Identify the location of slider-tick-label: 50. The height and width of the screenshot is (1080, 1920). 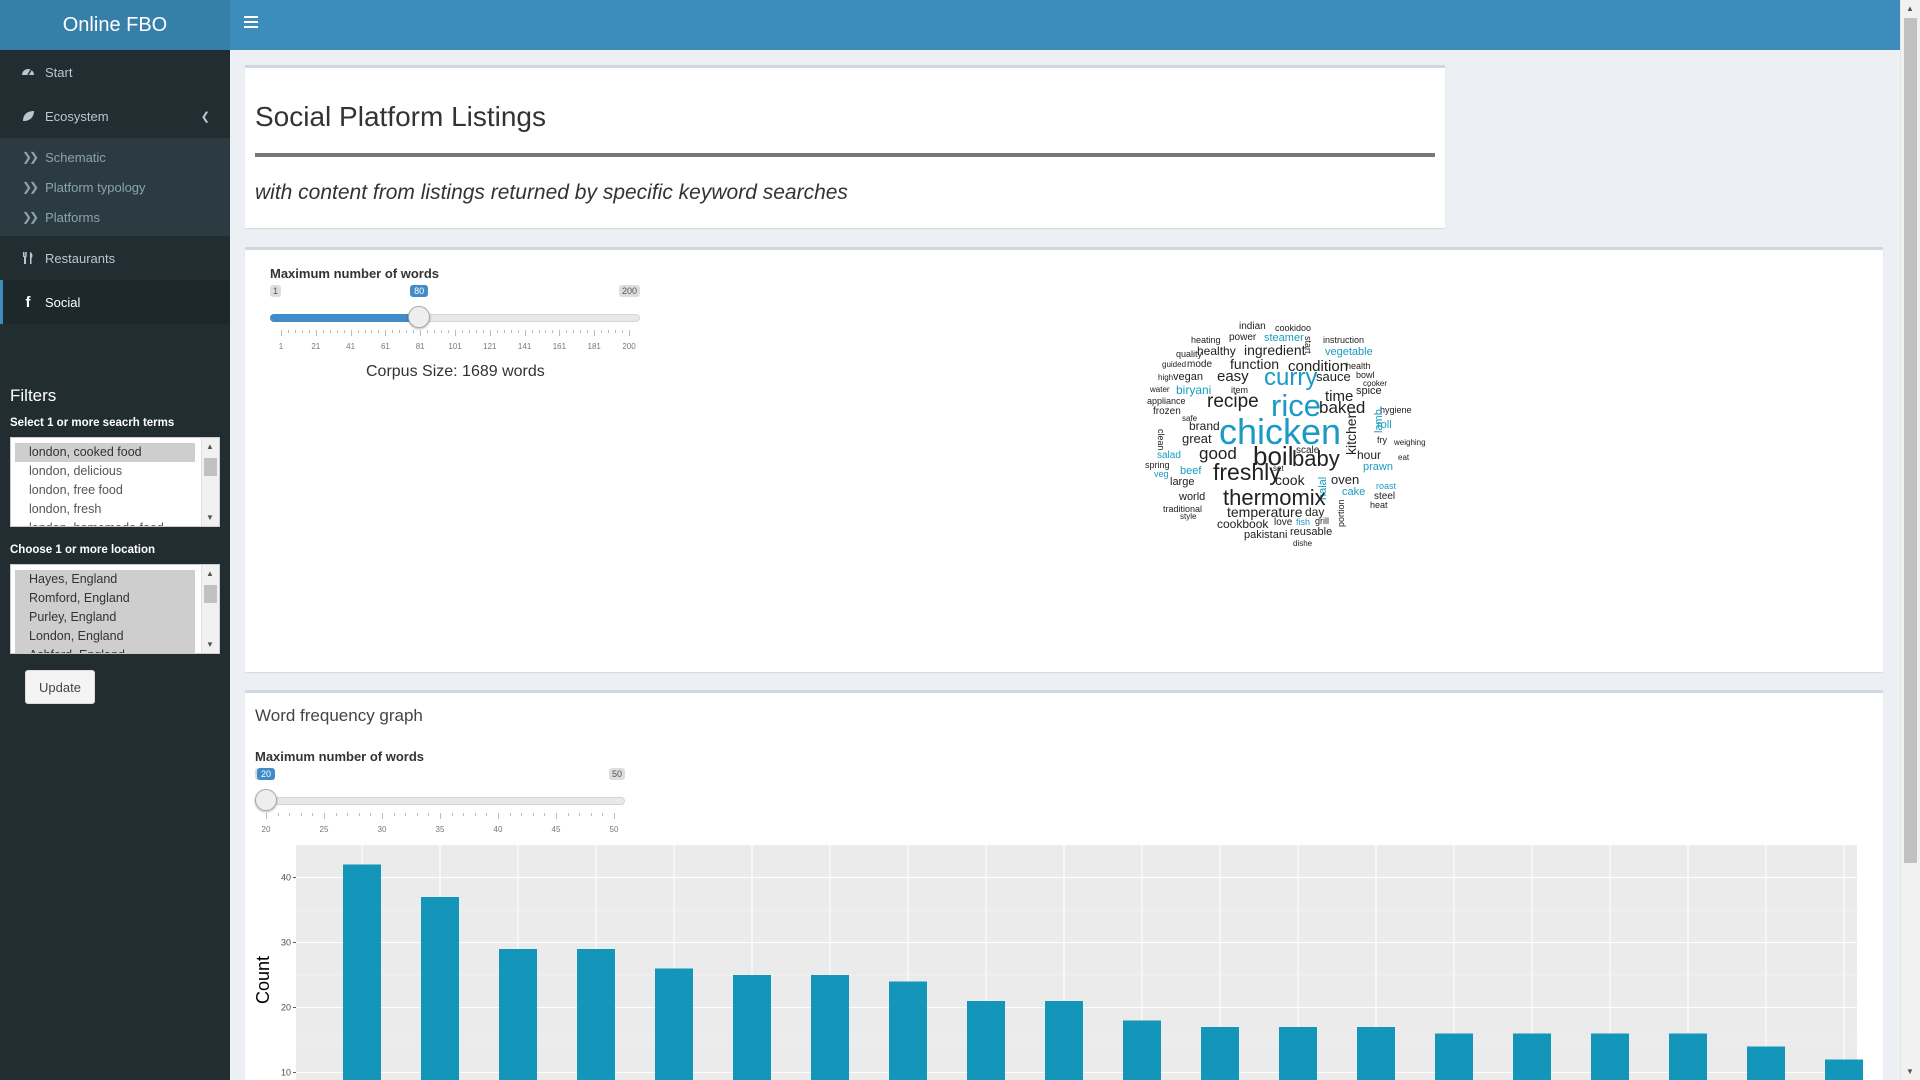
(614, 829).